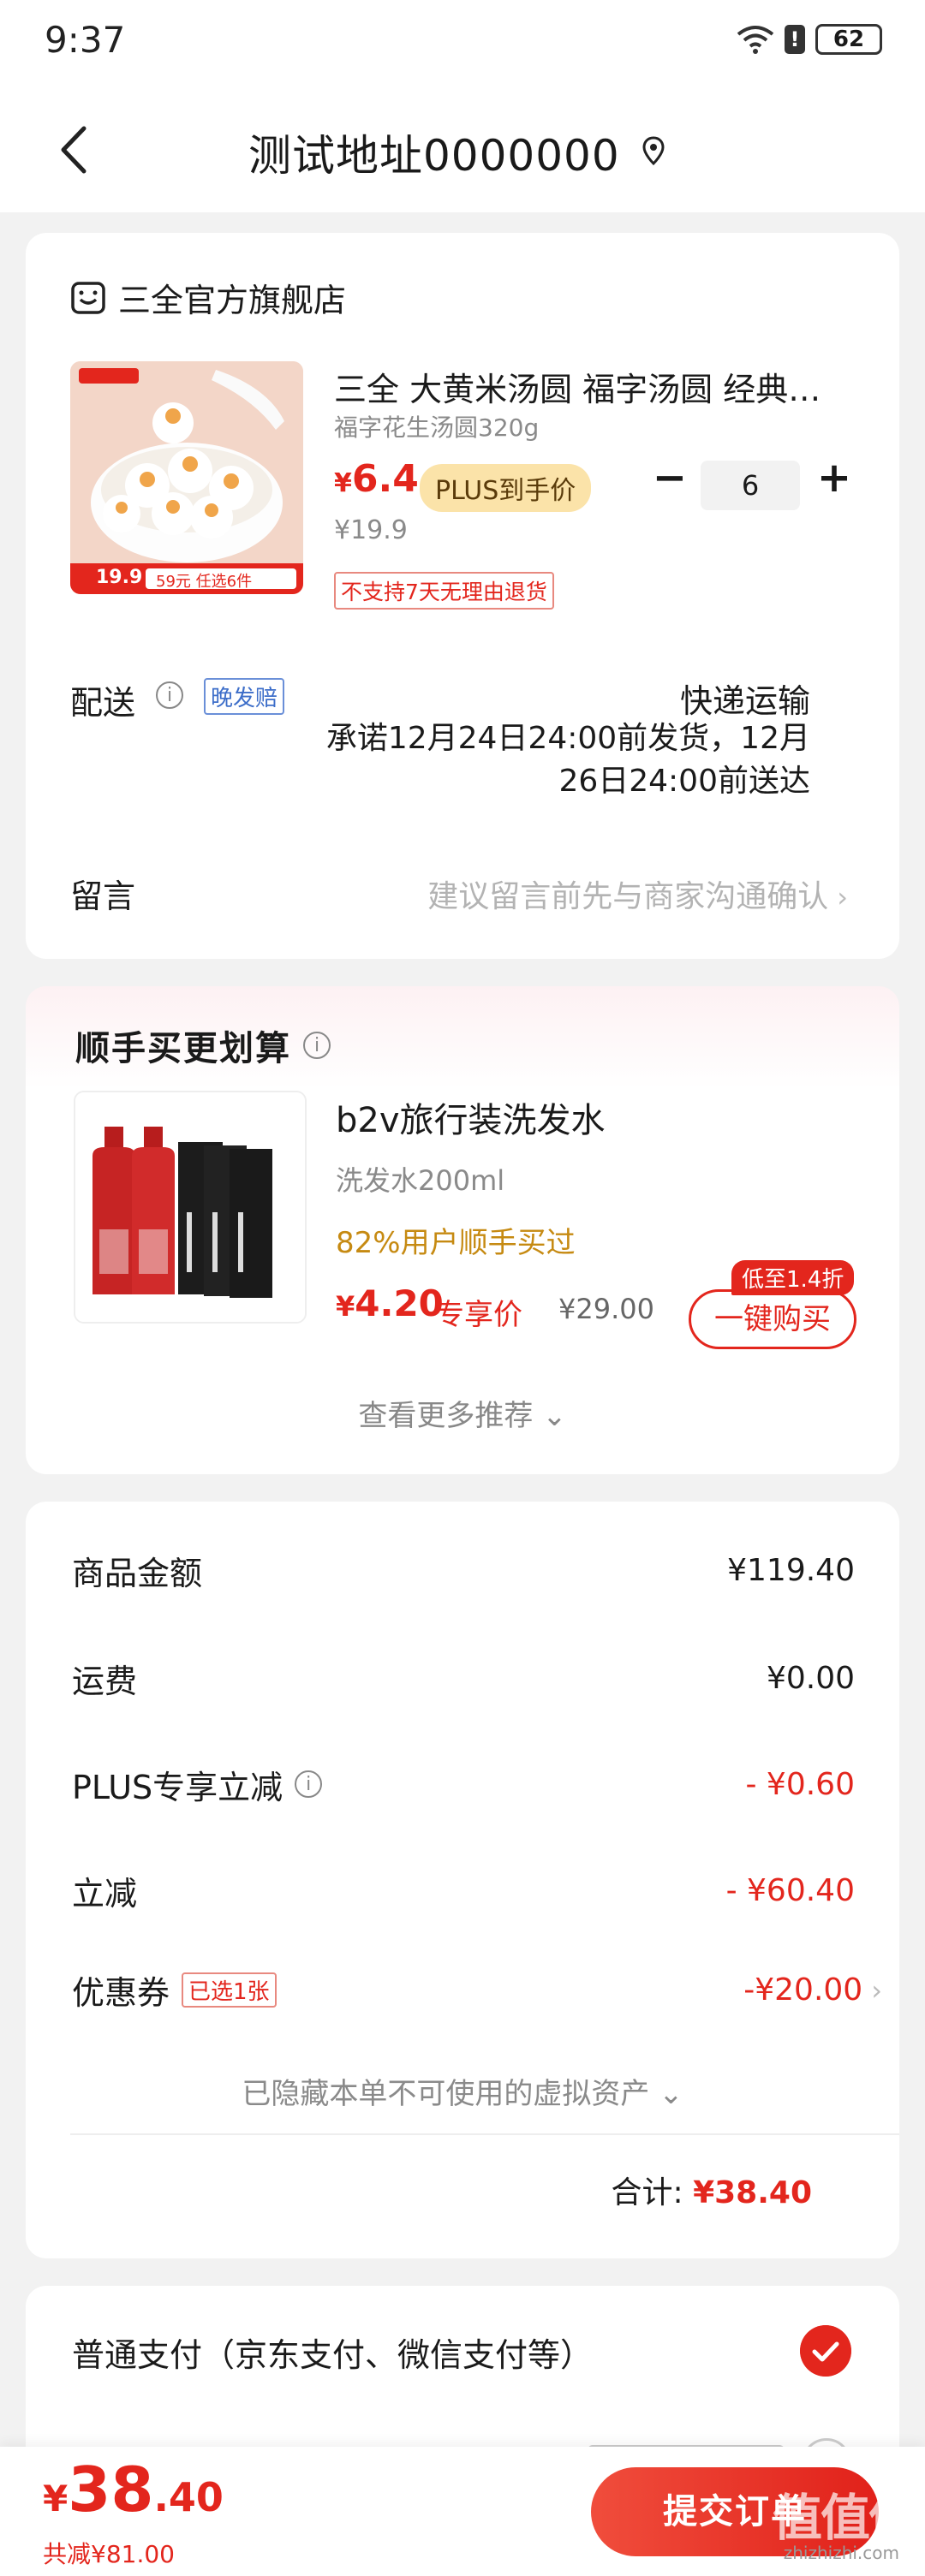 The height and width of the screenshot is (2576, 925). What do you see at coordinates (446, 1416) in the screenshot?
I see `more-label: 查看更多推荐` at bounding box center [446, 1416].